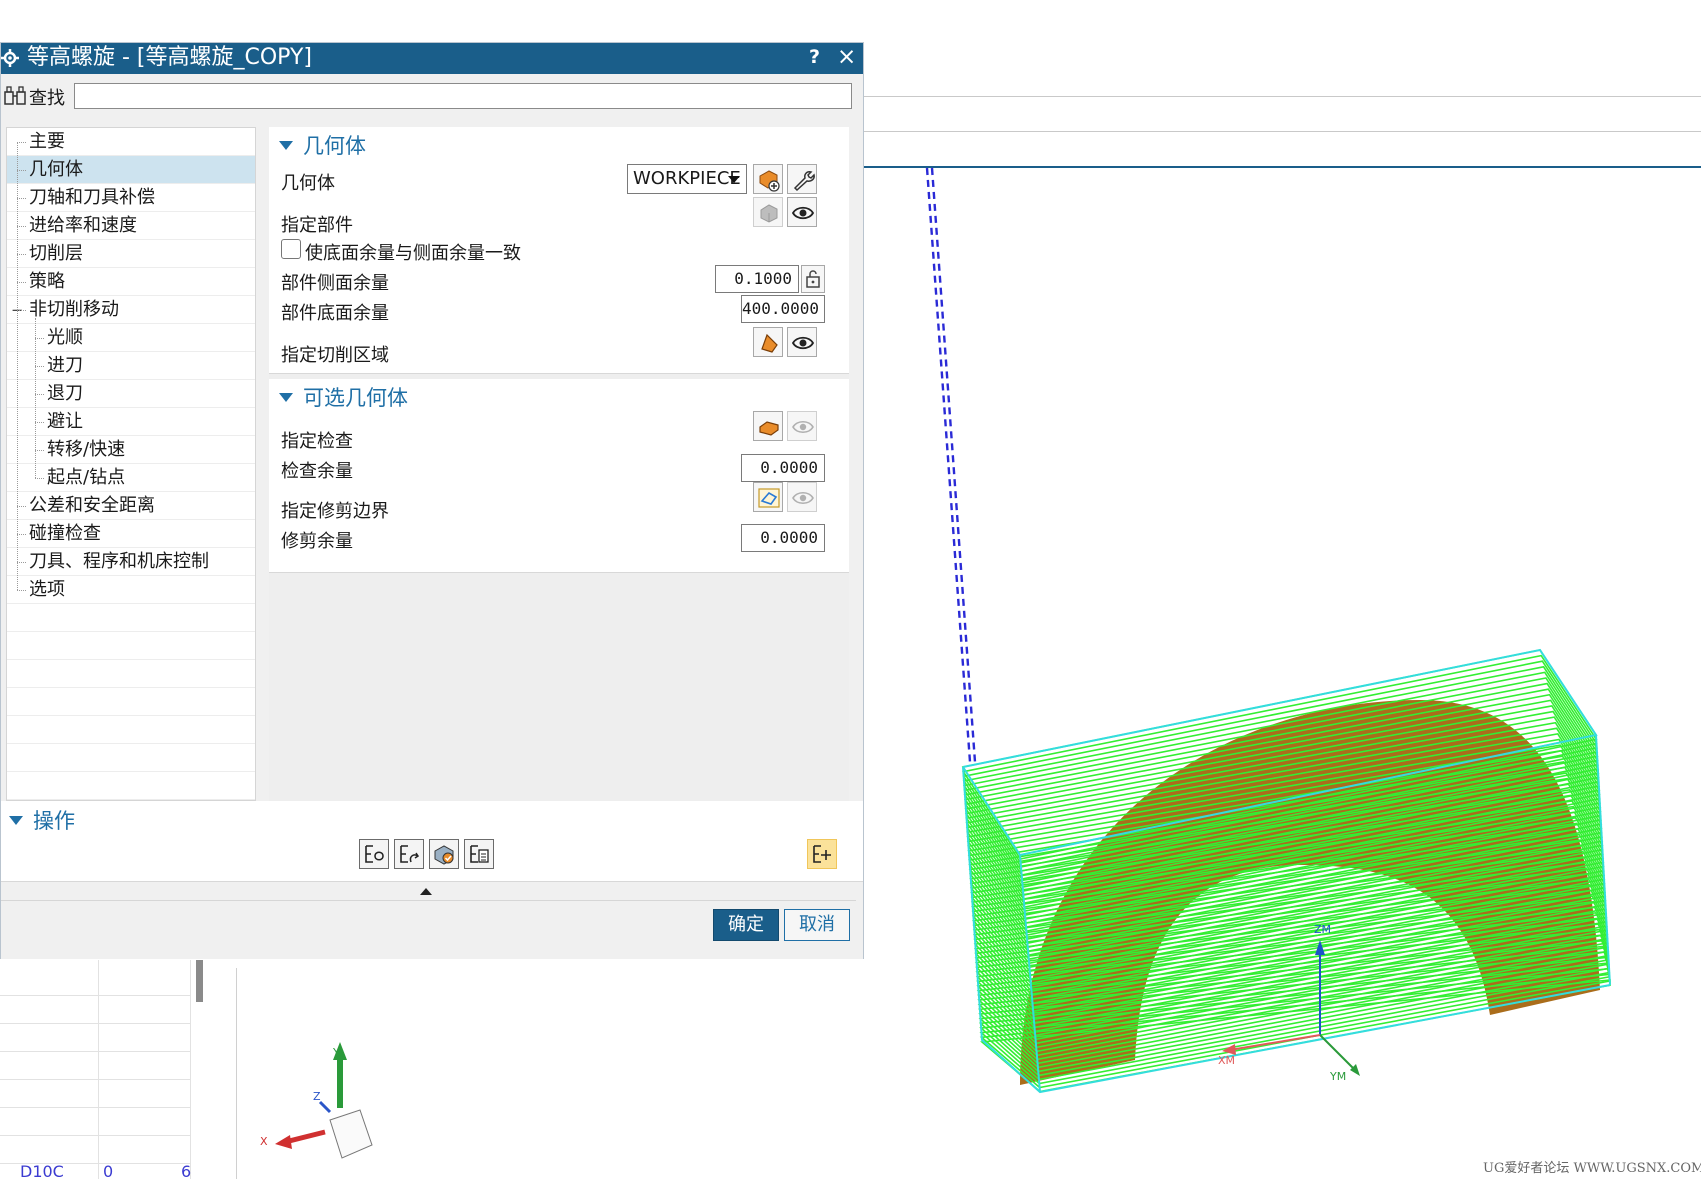 The width and height of the screenshot is (1701, 1181). I want to click on list-button, so click(479, 854).